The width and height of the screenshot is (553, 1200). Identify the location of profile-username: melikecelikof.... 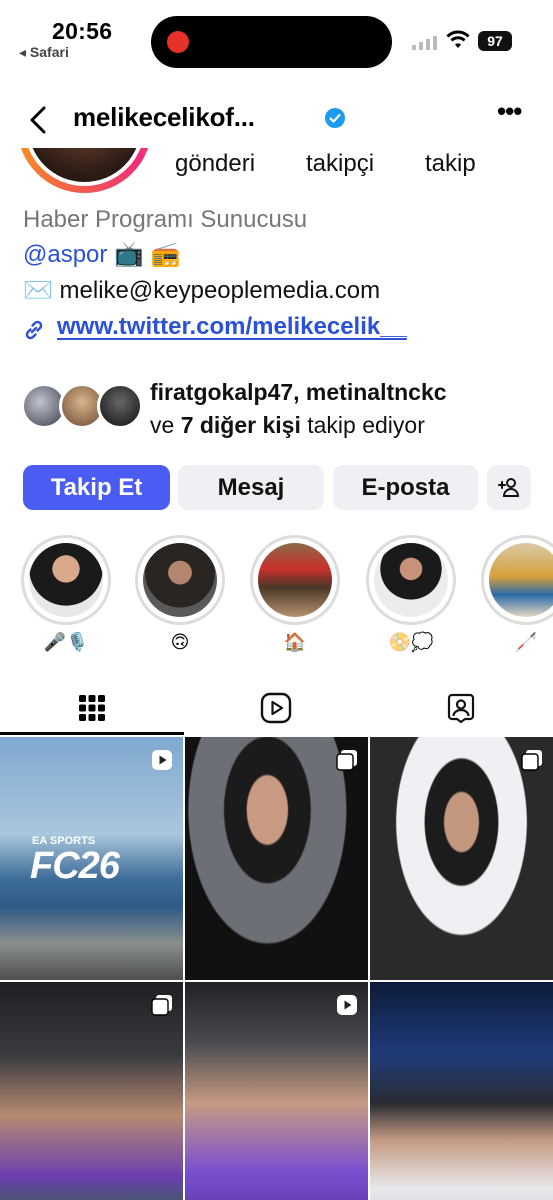
(164, 117).